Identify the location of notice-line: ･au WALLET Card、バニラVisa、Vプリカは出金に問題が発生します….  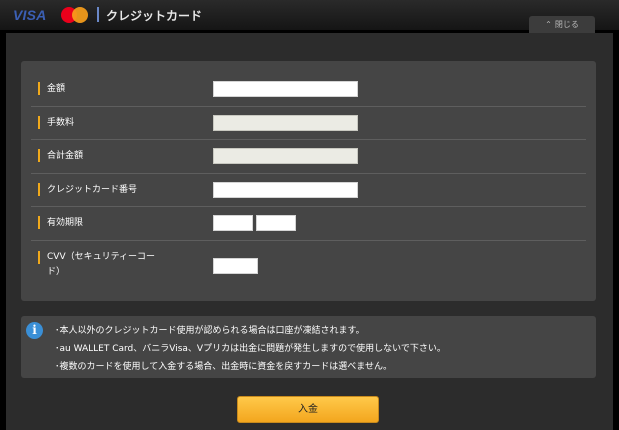
(250, 349).